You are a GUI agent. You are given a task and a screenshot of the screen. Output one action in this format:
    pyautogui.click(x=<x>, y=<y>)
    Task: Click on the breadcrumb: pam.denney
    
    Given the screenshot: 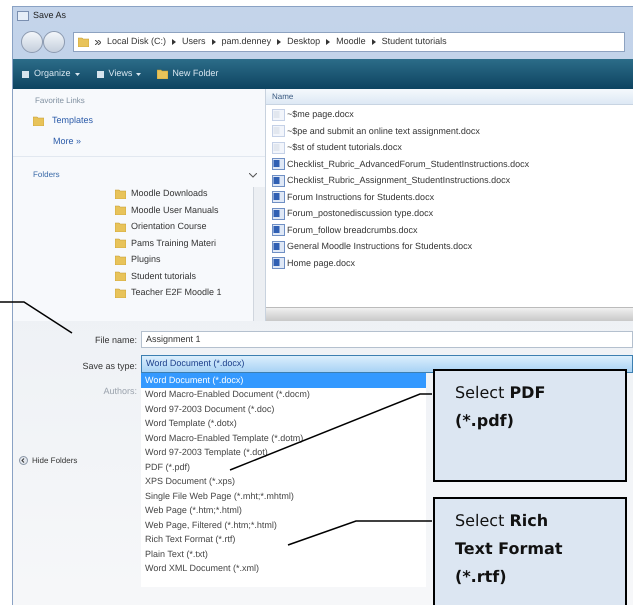 What is the action you would take?
    pyautogui.click(x=247, y=42)
    